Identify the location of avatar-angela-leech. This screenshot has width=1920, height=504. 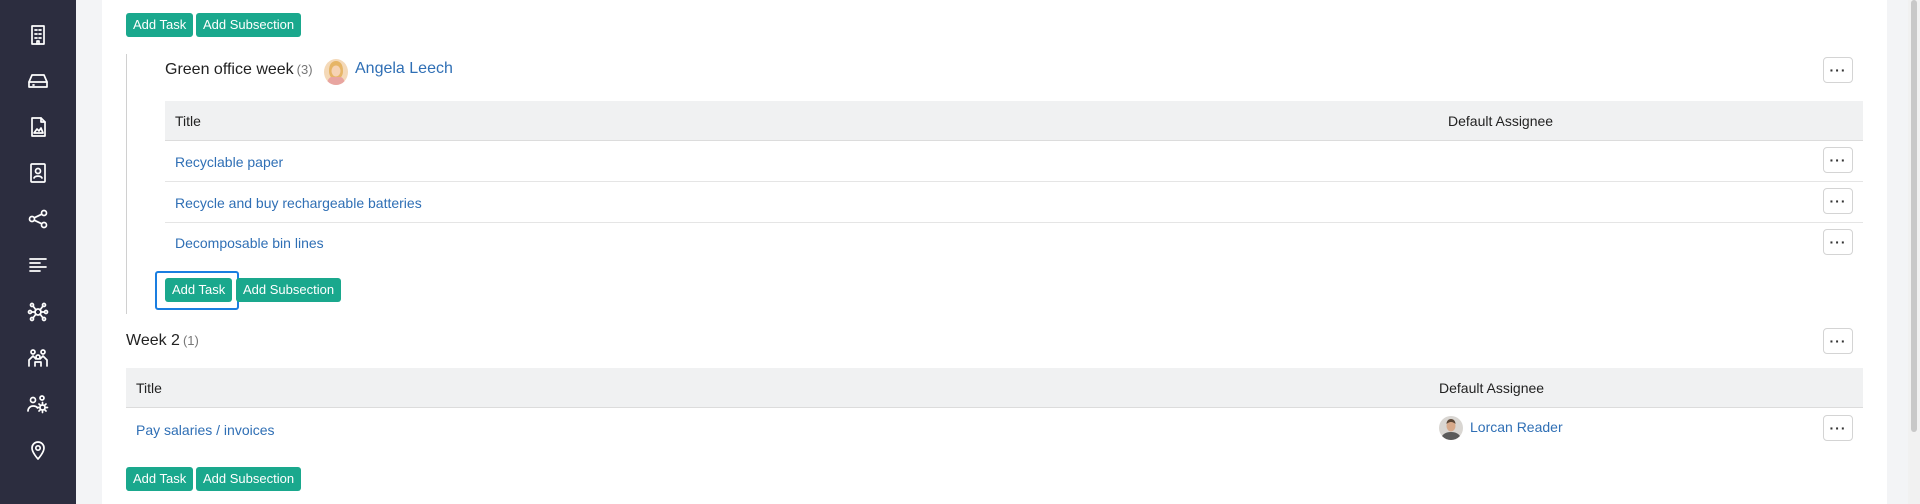
(336, 72).